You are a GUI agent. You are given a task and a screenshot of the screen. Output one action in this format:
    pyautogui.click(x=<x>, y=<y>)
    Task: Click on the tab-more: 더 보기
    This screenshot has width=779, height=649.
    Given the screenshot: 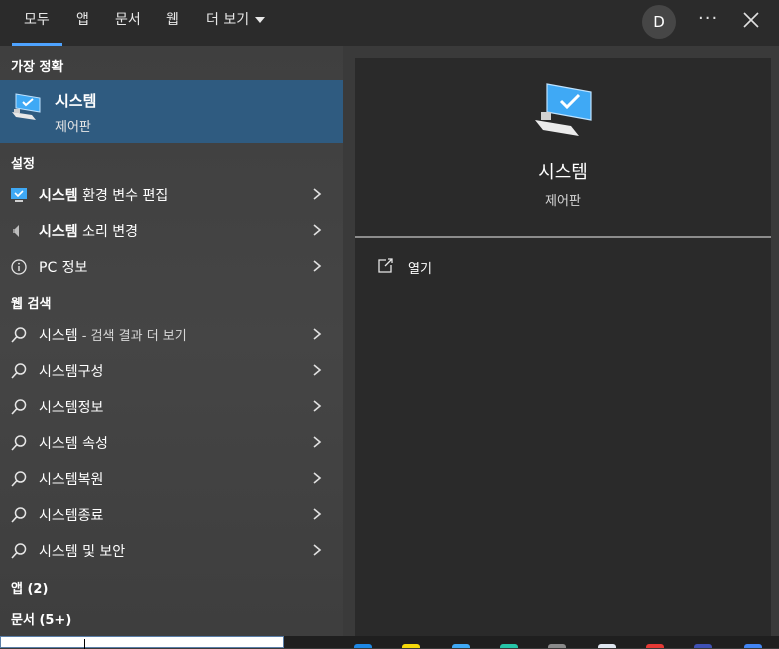 What is the action you would take?
    pyautogui.click(x=236, y=23)
    